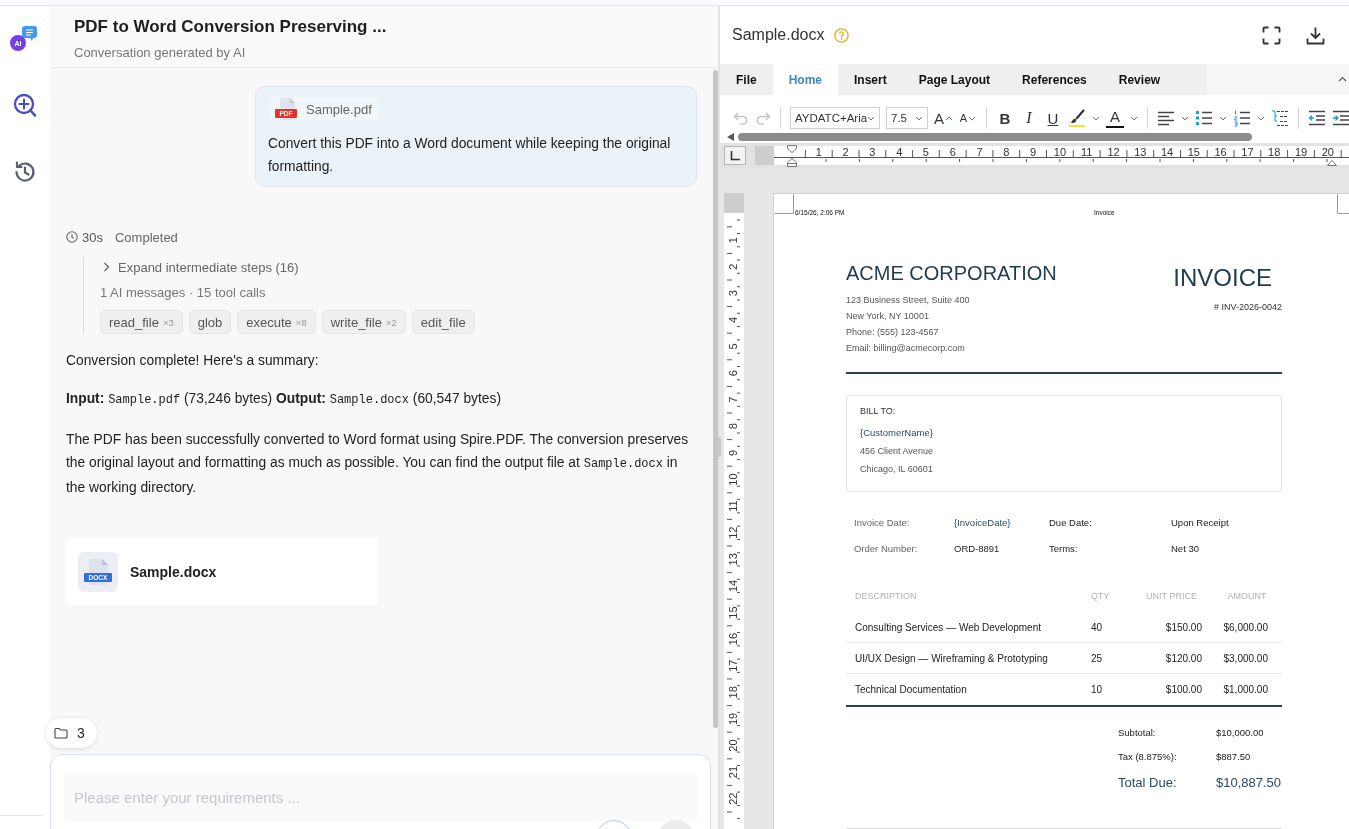  What do you see at coordinates (61, 733) in the screenshot?
I see `folder-icon` at bounding box center [61, 733].